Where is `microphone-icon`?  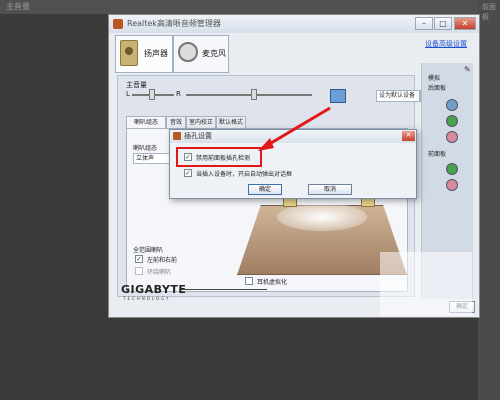 microphone-icon is located at coordinates (188, 52).